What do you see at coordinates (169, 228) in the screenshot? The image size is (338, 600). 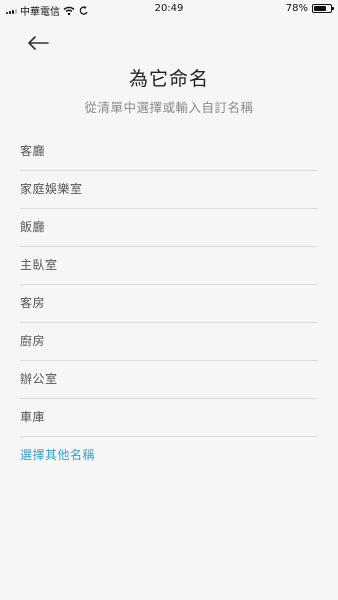 I see `room-option-dining-room: 飯廳` at bounding box center [169, 228].